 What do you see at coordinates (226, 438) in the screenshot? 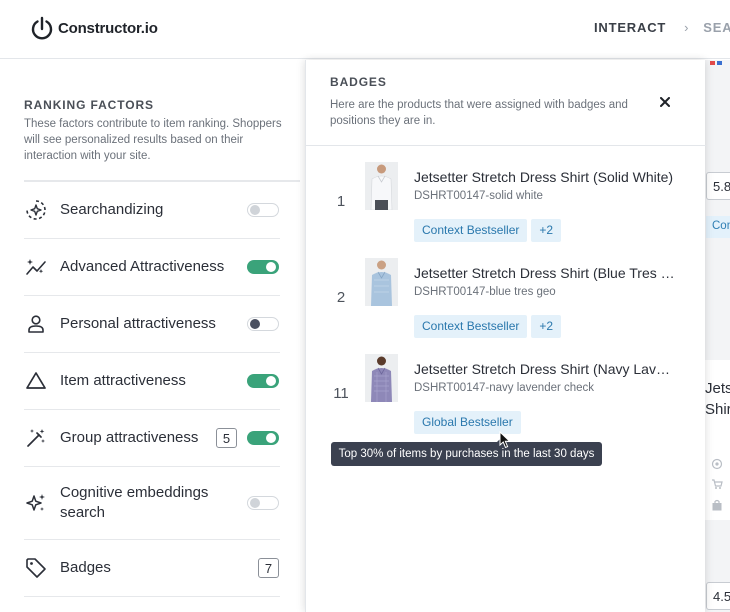
I see `group-count-badge: 5` at bounding box center [226, 438].